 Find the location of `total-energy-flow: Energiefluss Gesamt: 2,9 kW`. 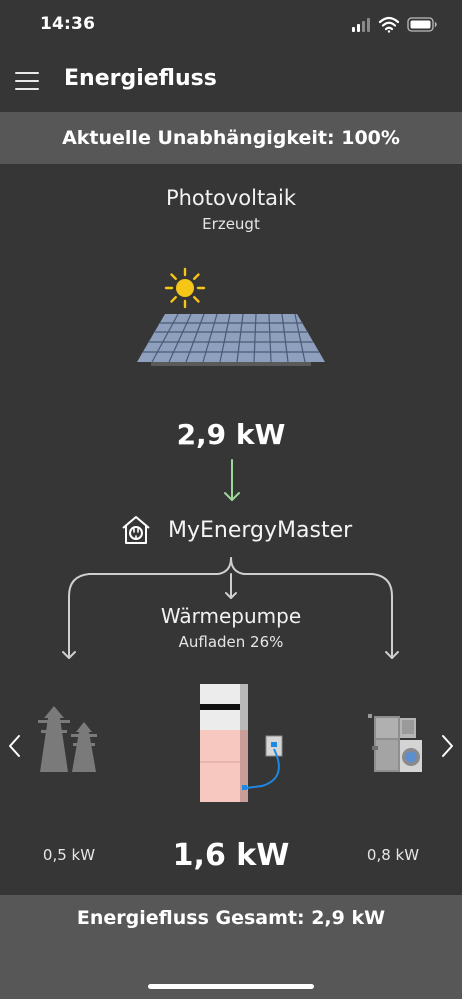

total-energy-flow: Energiefluss Gesamt: 2,9 kW is located at coordinates (231, 918).